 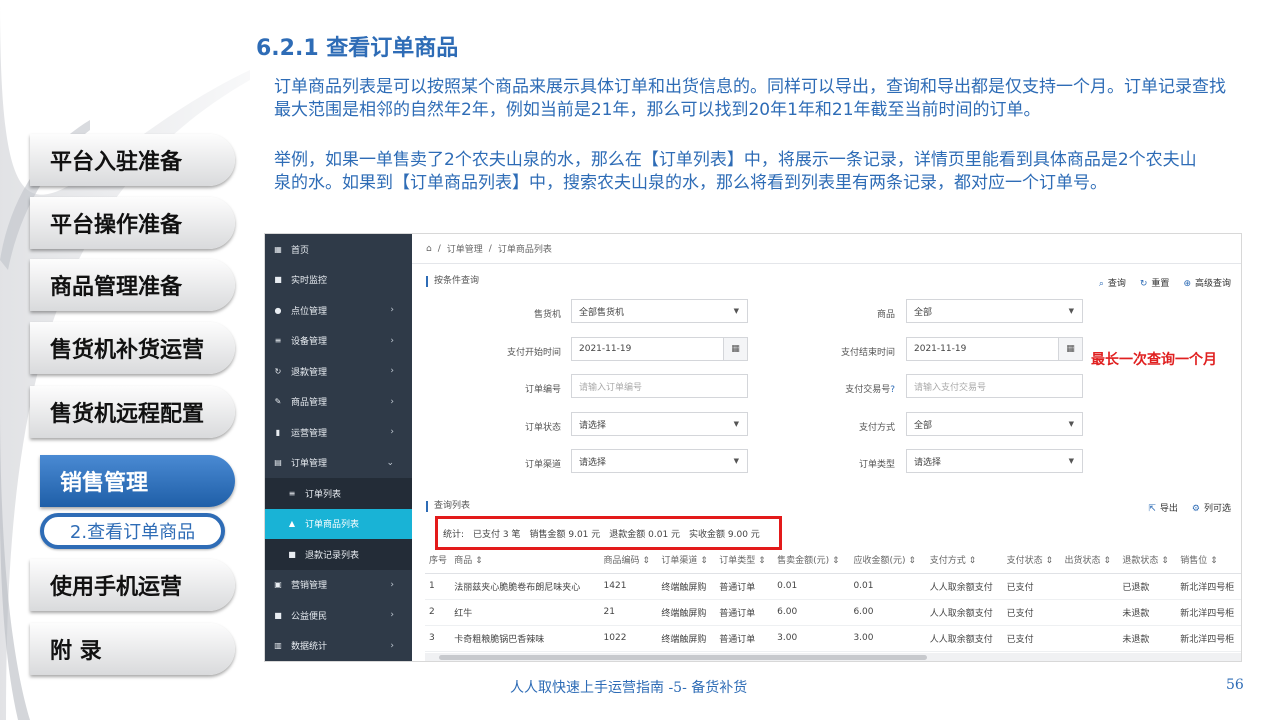 I want to click on sidebar-item-b0: ▣ 营销管理 ›, so click(x=338, y=585).